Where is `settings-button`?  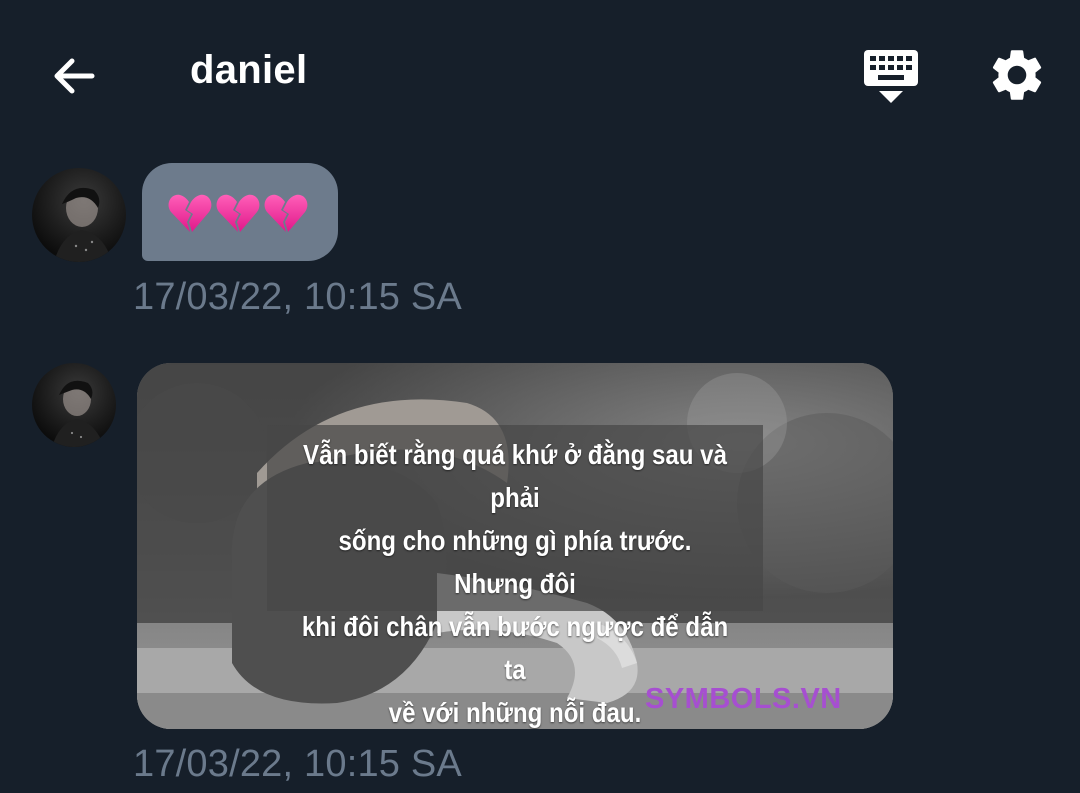
settings-button is located at coordinates (1017, 75).